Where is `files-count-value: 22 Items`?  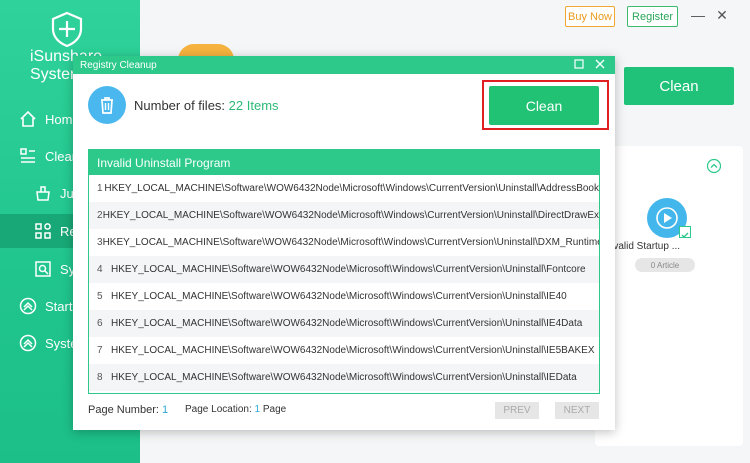
files-count-value: 22 Items is located at coordinates (253, 105).